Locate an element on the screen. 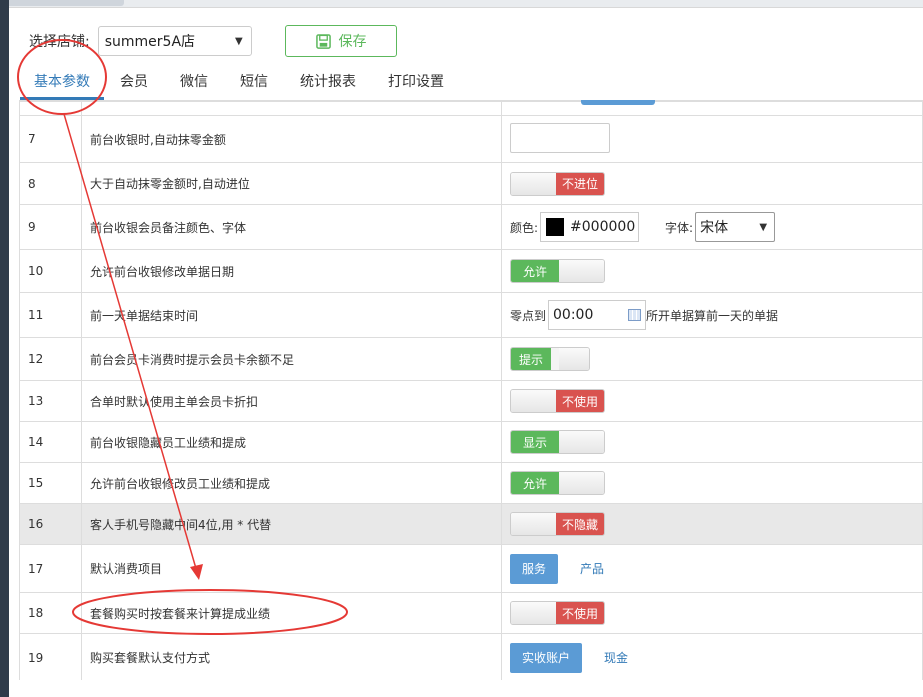 This screenshot has width=923, height=697. window-top-frame is located at coordinates (466, 4).